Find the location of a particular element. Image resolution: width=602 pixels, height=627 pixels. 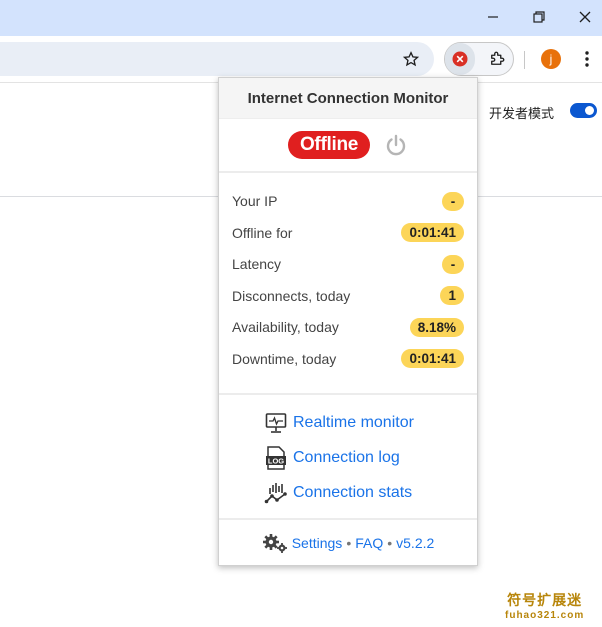

minimize-button is located at coordinates (493, 17).